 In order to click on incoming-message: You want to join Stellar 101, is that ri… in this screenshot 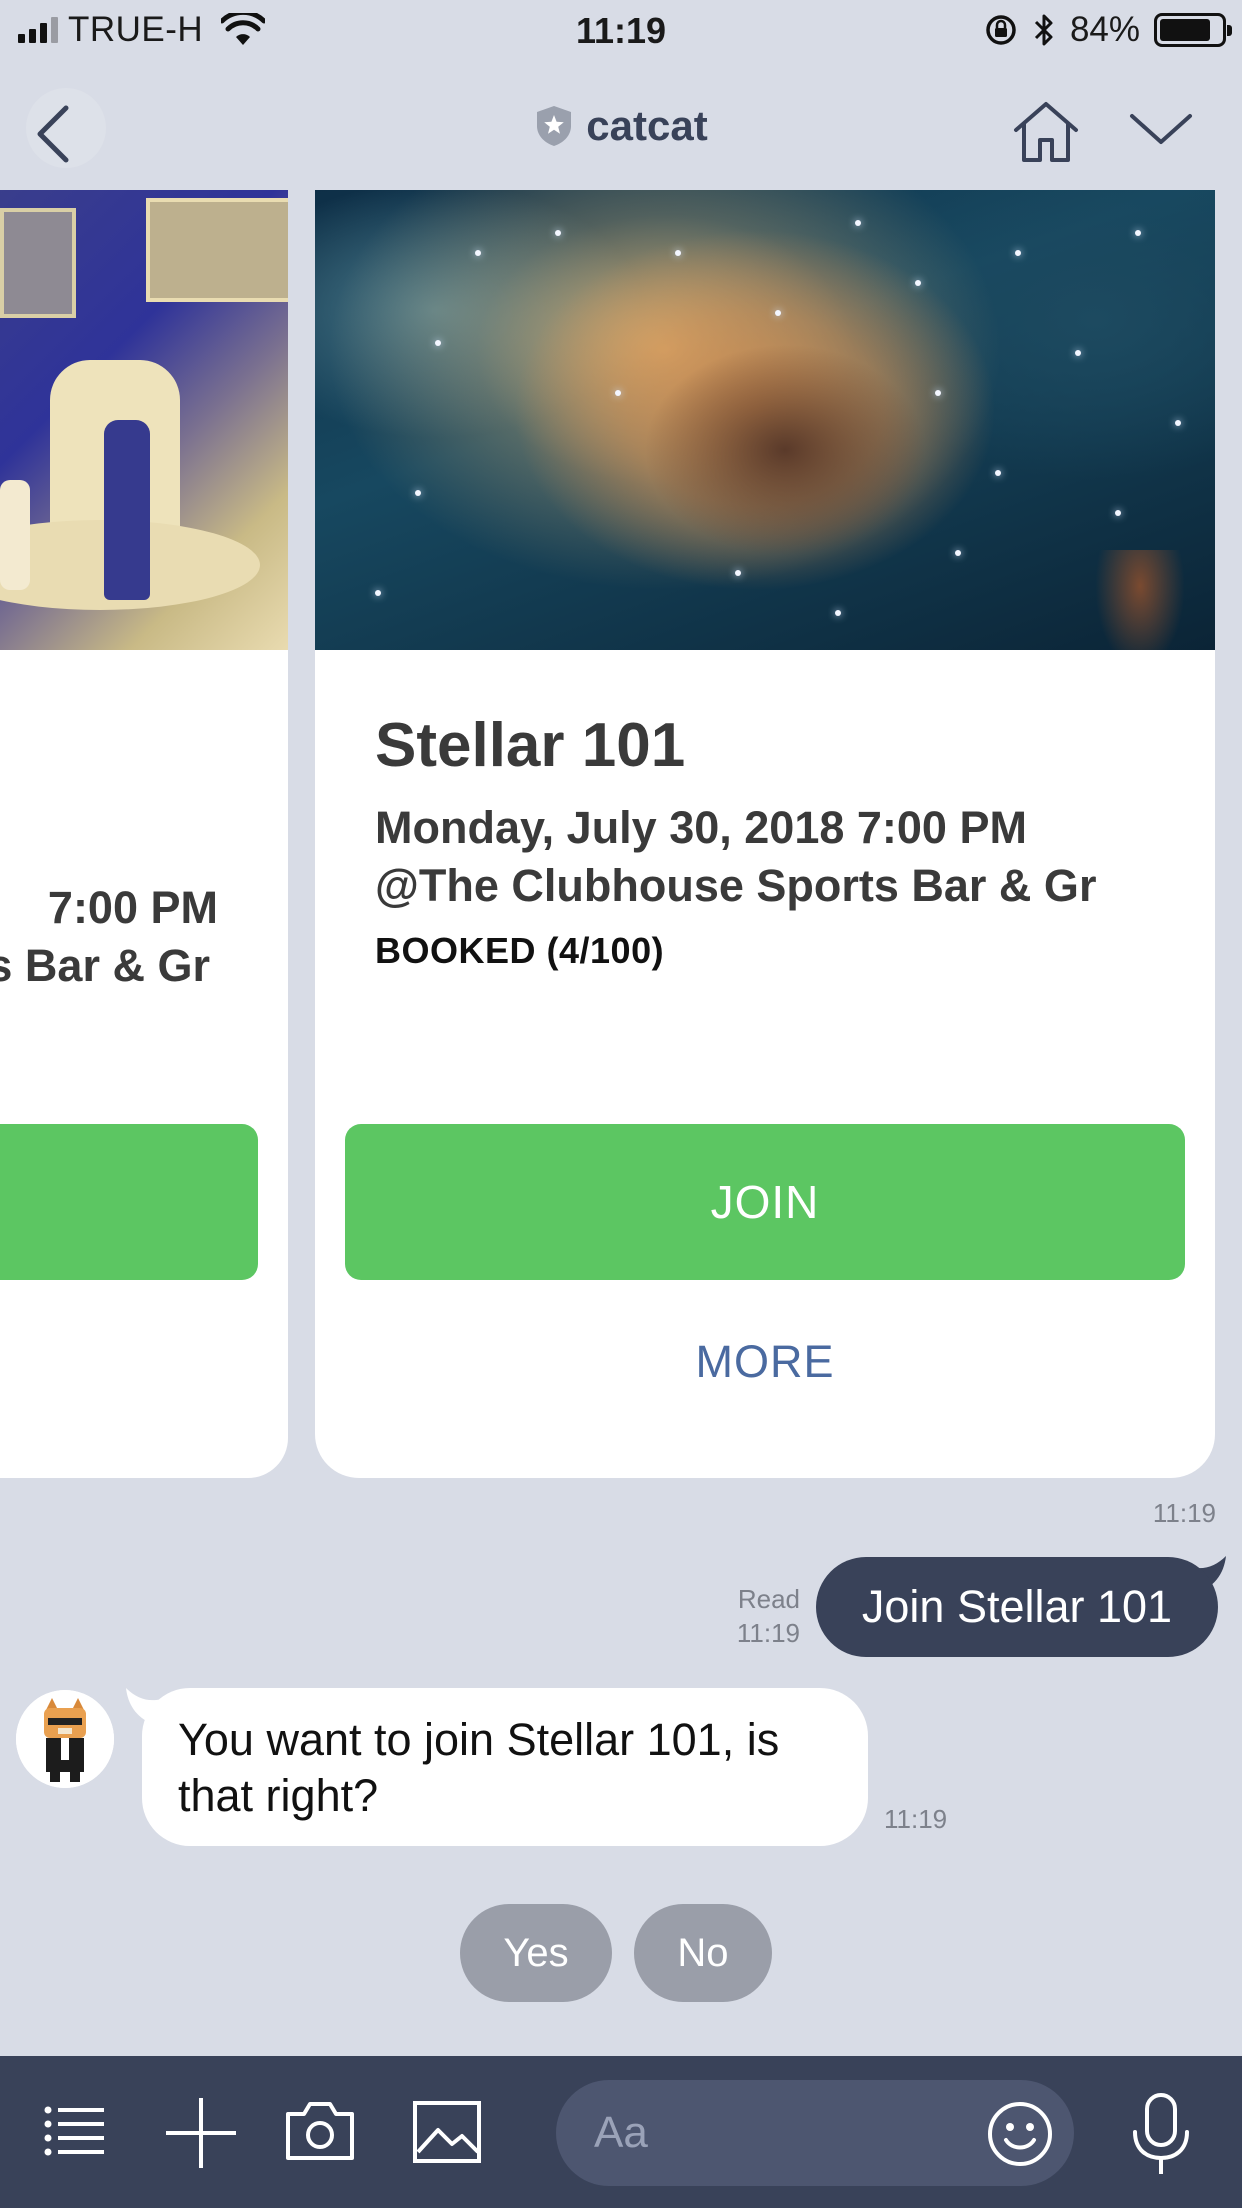, I will do `click(505, 1767)`.